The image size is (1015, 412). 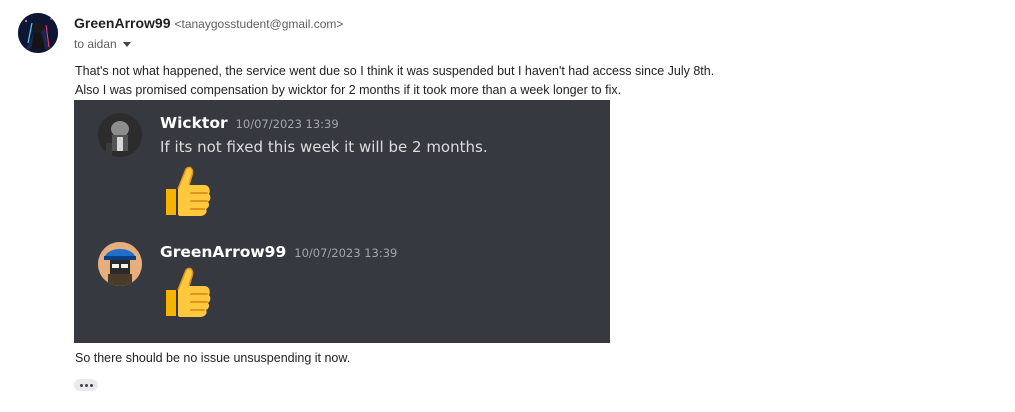 I want to click on sender-email: <tanaygosstudent@gmail.com>, so click(x=259, y=24).